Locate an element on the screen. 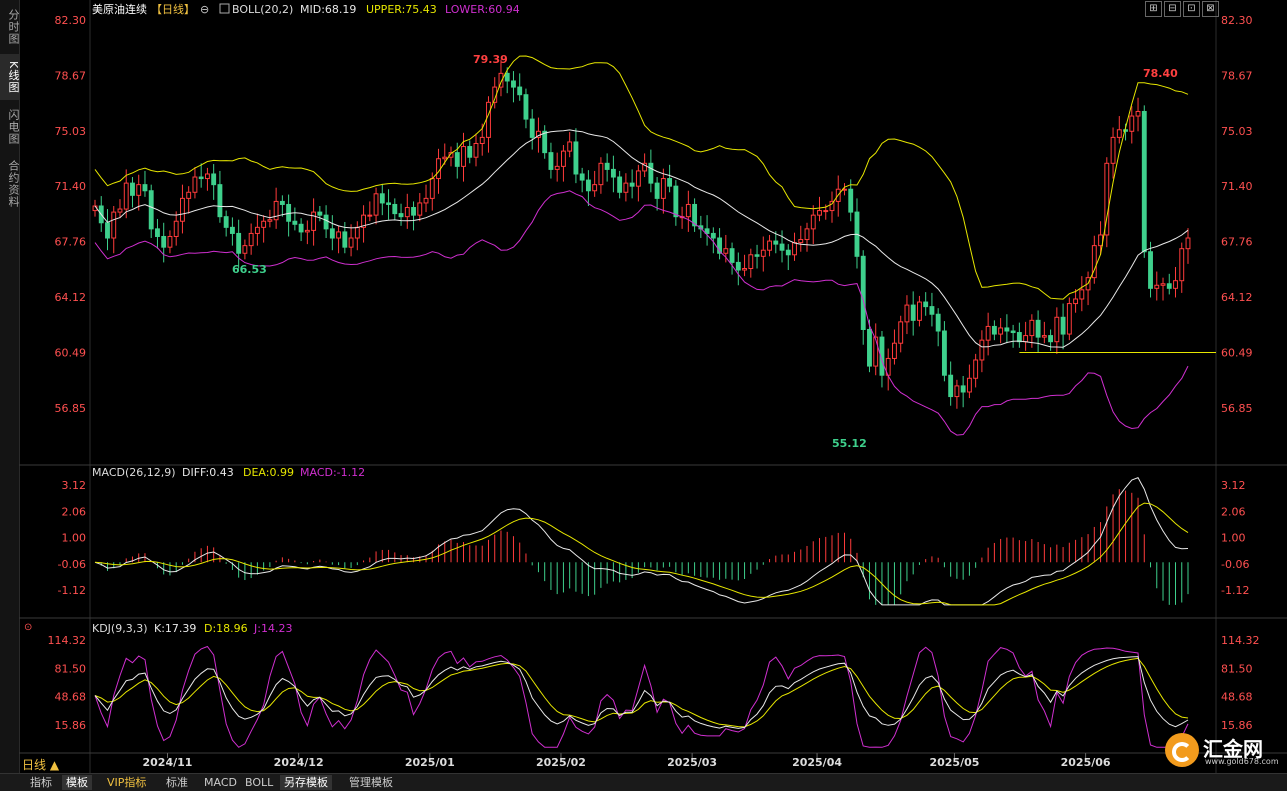  macd-diff: DIFF:0.43 is located at coordinates (208, 472).